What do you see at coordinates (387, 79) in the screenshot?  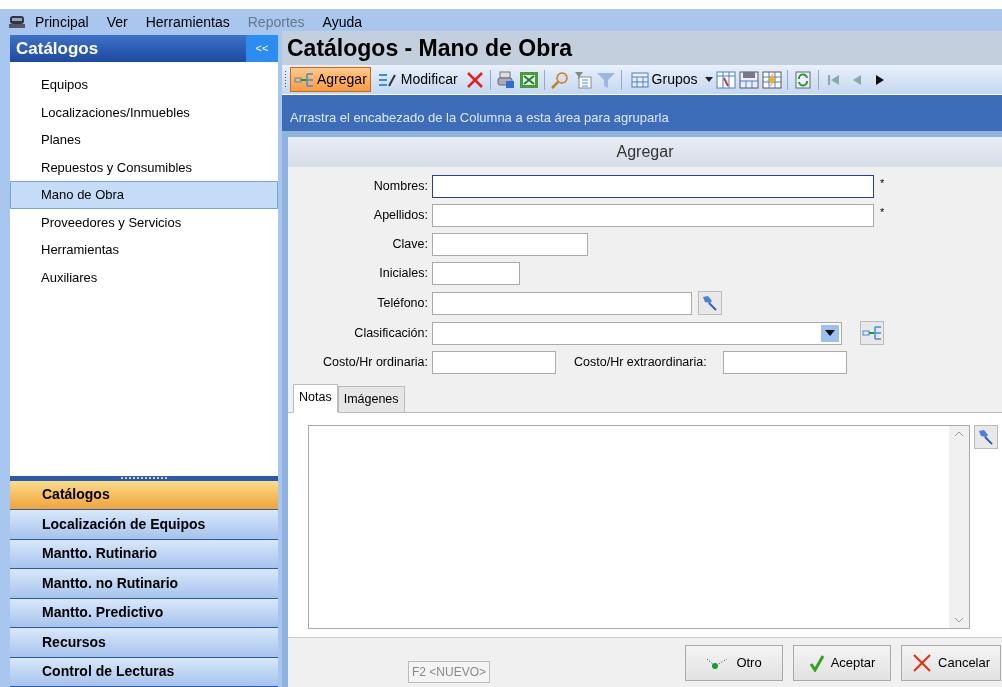 I see `edit-icon` at bounding box center [387, 79].